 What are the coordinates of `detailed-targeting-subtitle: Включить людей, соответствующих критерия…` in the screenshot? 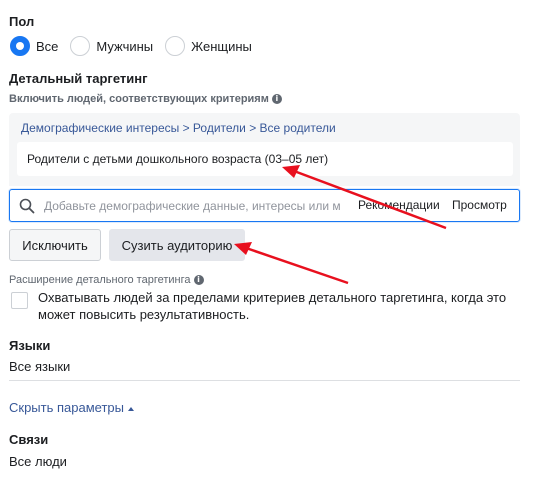 It's located at (145, 99).